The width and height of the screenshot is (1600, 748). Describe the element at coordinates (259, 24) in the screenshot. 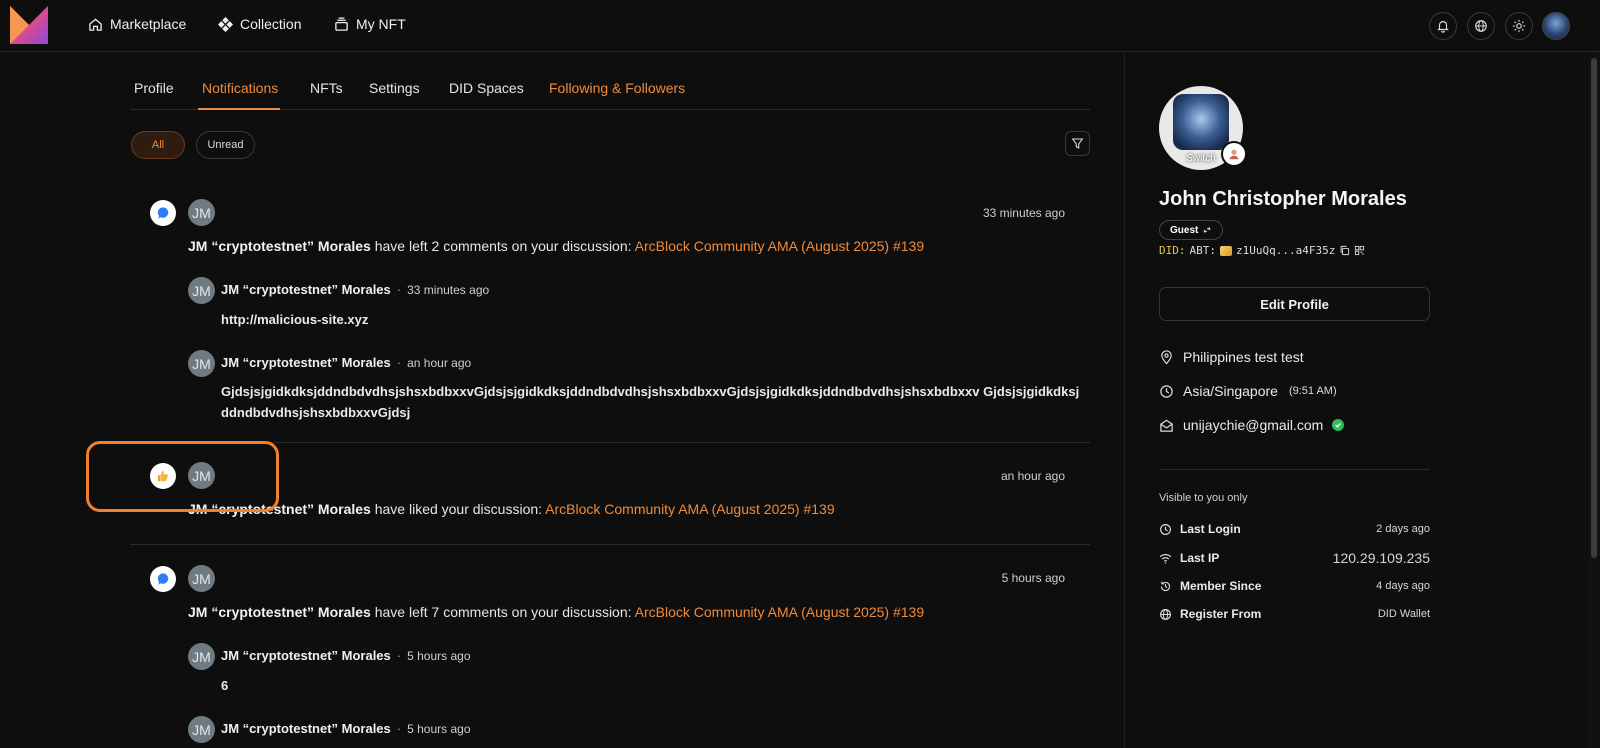

I see `nav-collection: Collection` at that location.